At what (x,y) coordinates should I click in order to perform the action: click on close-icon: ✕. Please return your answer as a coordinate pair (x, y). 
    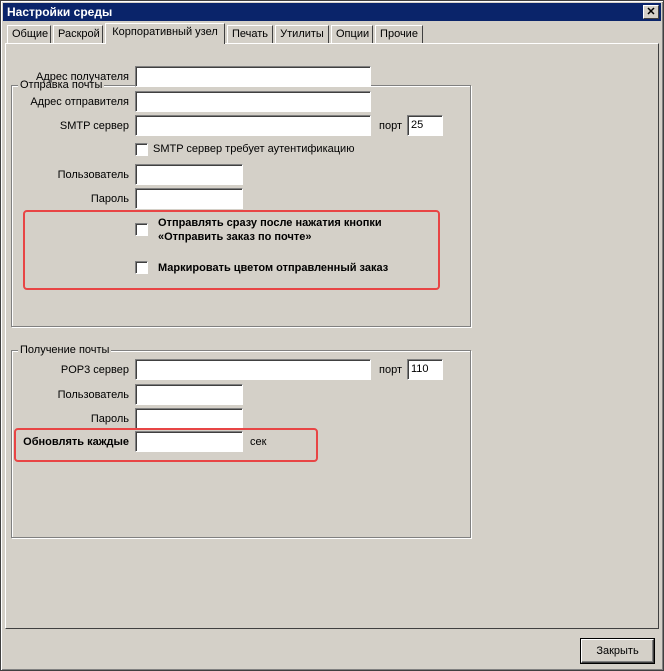
    Looking at the image, I should click on (651, 12).